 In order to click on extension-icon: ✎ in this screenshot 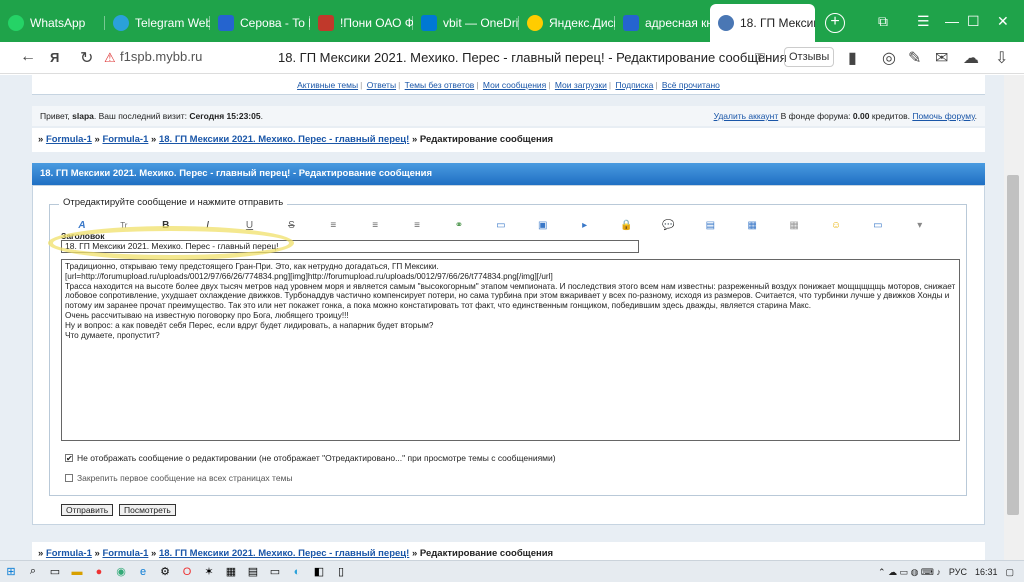, I will do `click(914, 58)`.